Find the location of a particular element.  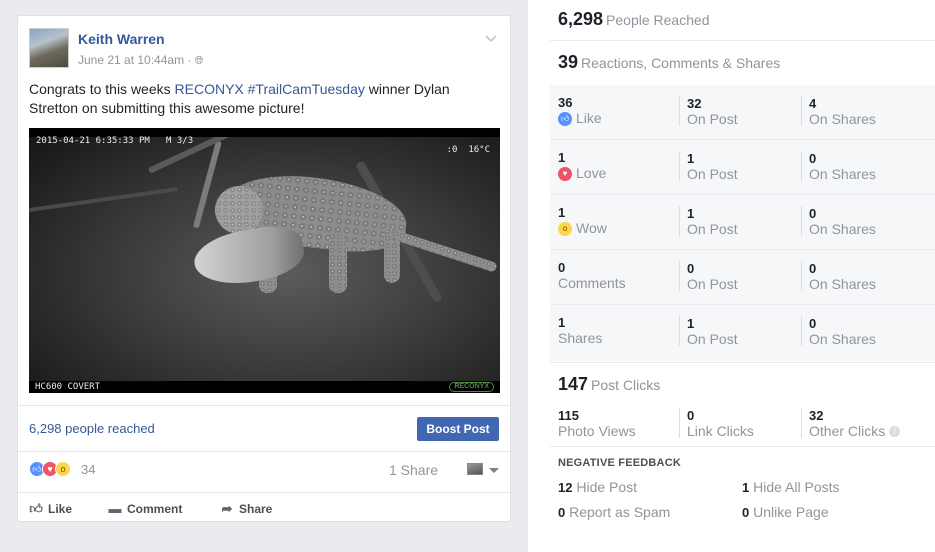

like-total-number: 36 is located at coordinates (565, 102).